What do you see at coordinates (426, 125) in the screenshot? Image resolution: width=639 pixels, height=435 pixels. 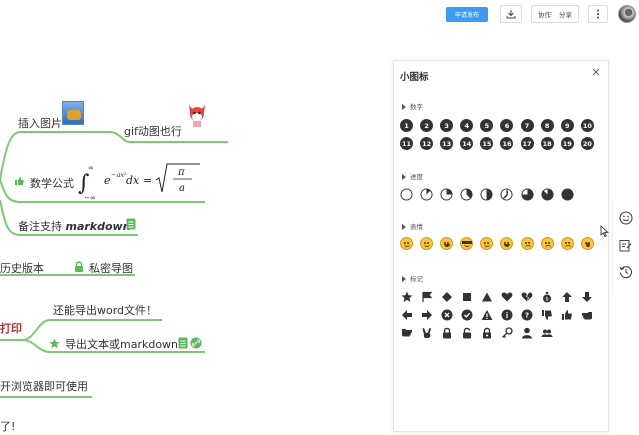 I see `number-2-icon: 2` at bounding box center [426, 125].